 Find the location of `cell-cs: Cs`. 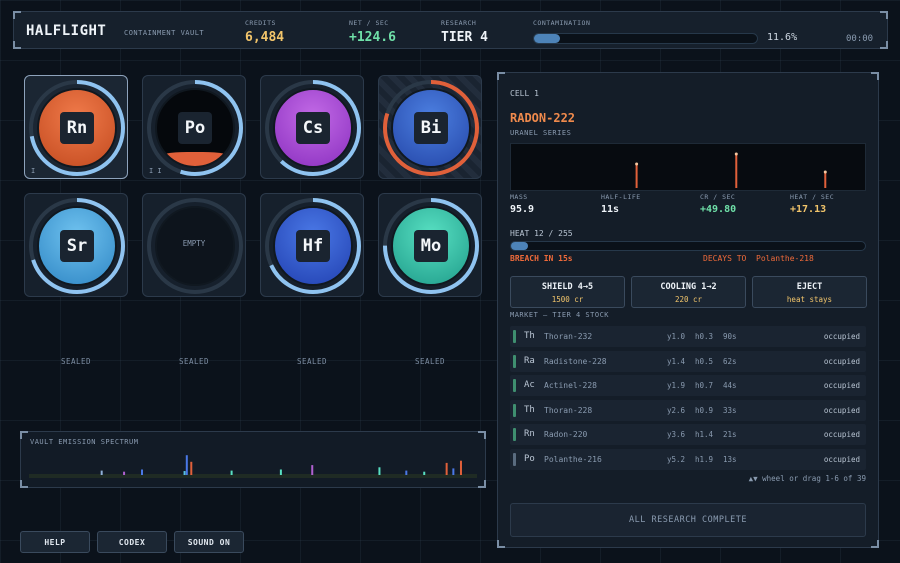

cell-cs: Cs is located at coordinates (312, 127).